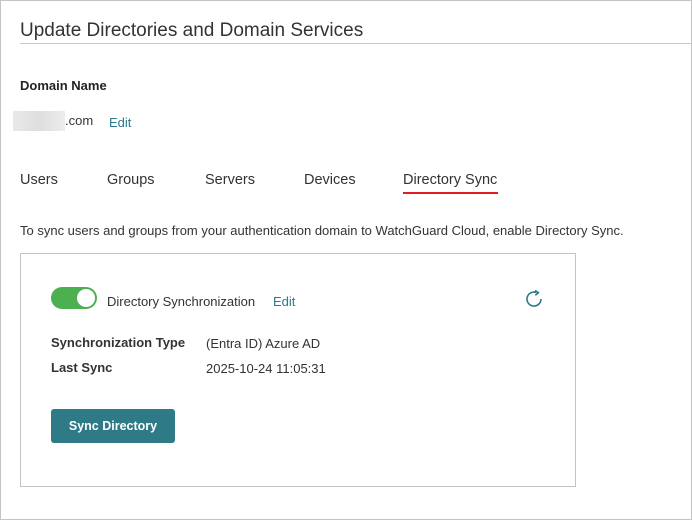 The width and height of the screenshot is (692, 520). I want to click on last-sync-label: Last Sync, so click(82, 367).